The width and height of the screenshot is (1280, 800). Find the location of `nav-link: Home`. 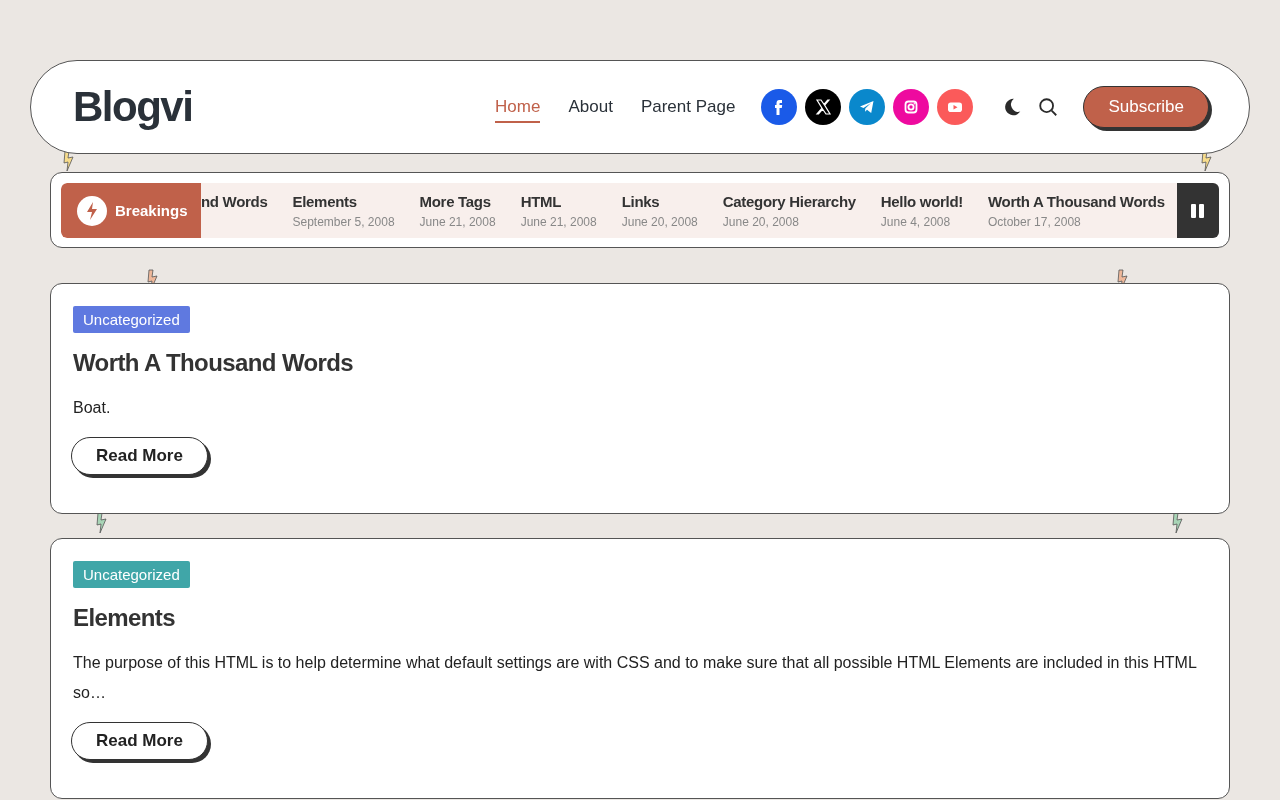

nav-link: Home is located at coordinates (518, 107).